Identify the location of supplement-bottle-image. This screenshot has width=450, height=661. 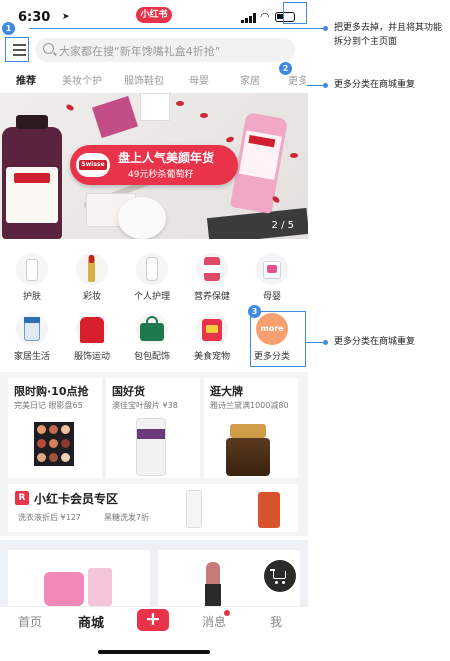
(151, 447).